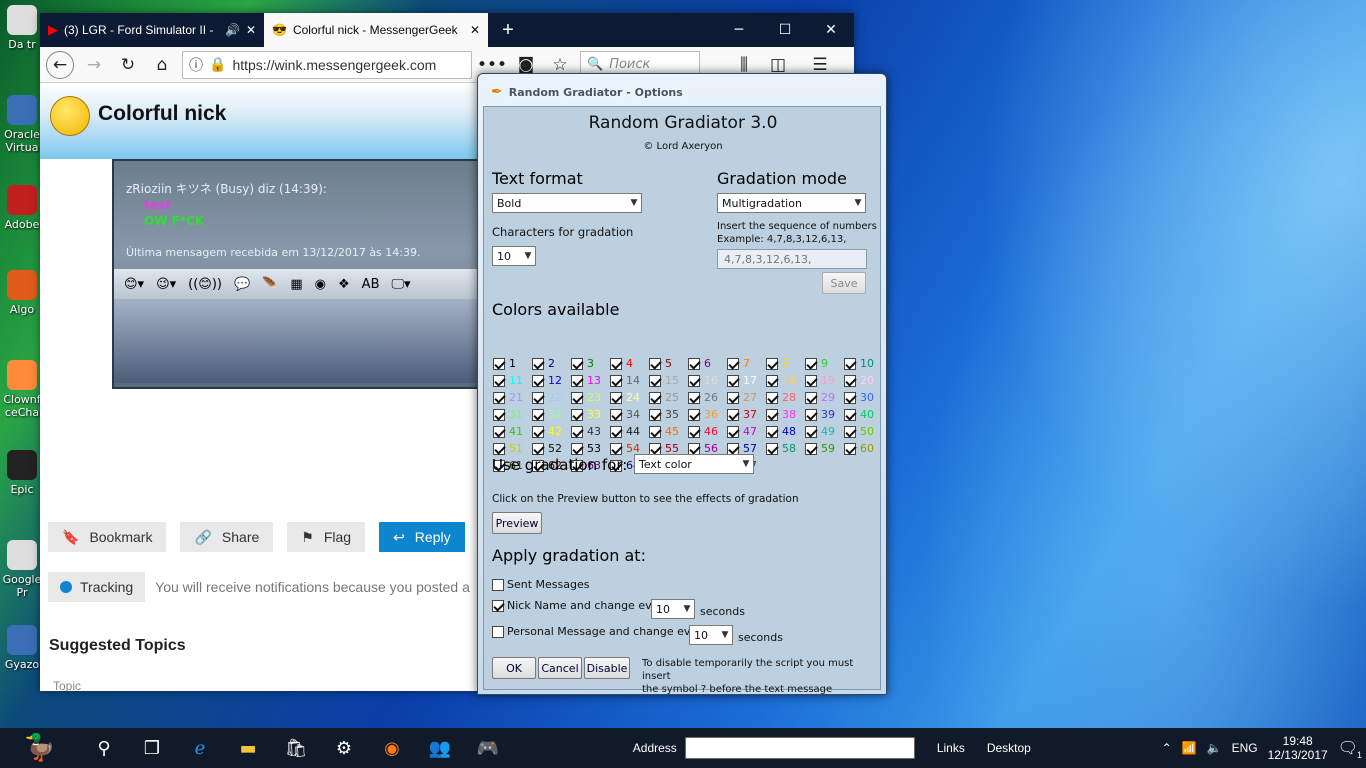  What do you see at coordinates (607, 668) in the screenshot?
I see `disable-button: Disable` at bounding box center [607, 668].